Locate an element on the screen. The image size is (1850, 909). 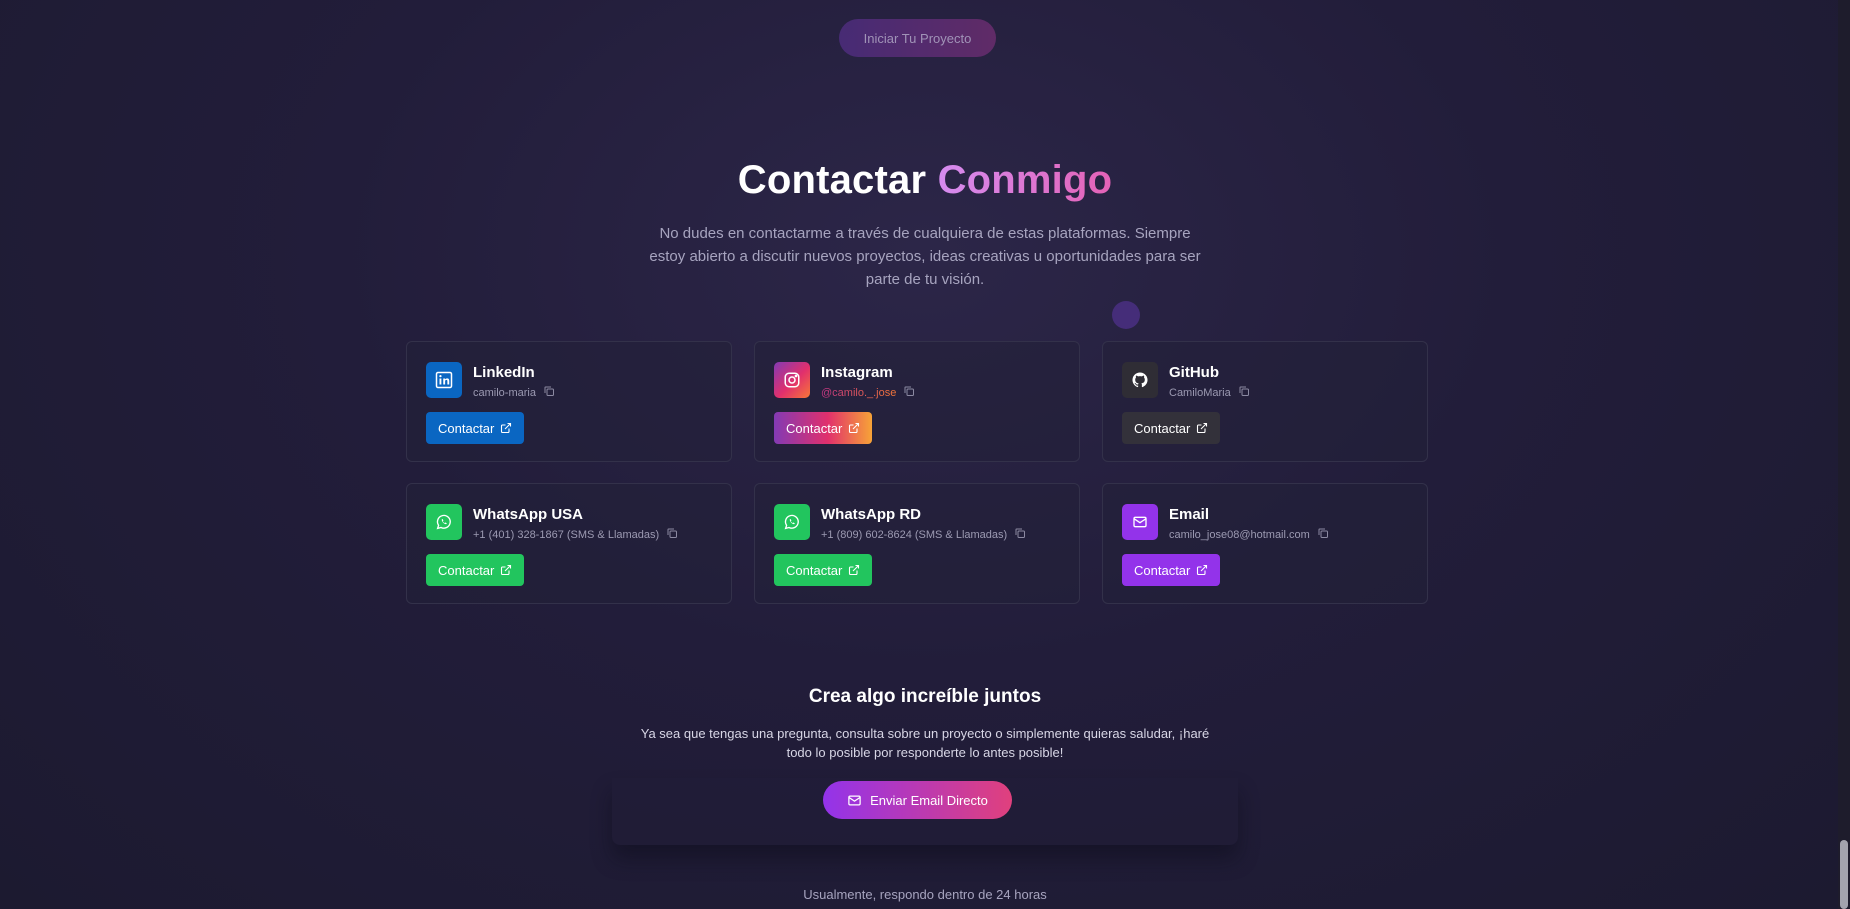
card-handle: +1 (809) 602-8624 (SMS & Llamadas) is located at coordinates (923, 534).